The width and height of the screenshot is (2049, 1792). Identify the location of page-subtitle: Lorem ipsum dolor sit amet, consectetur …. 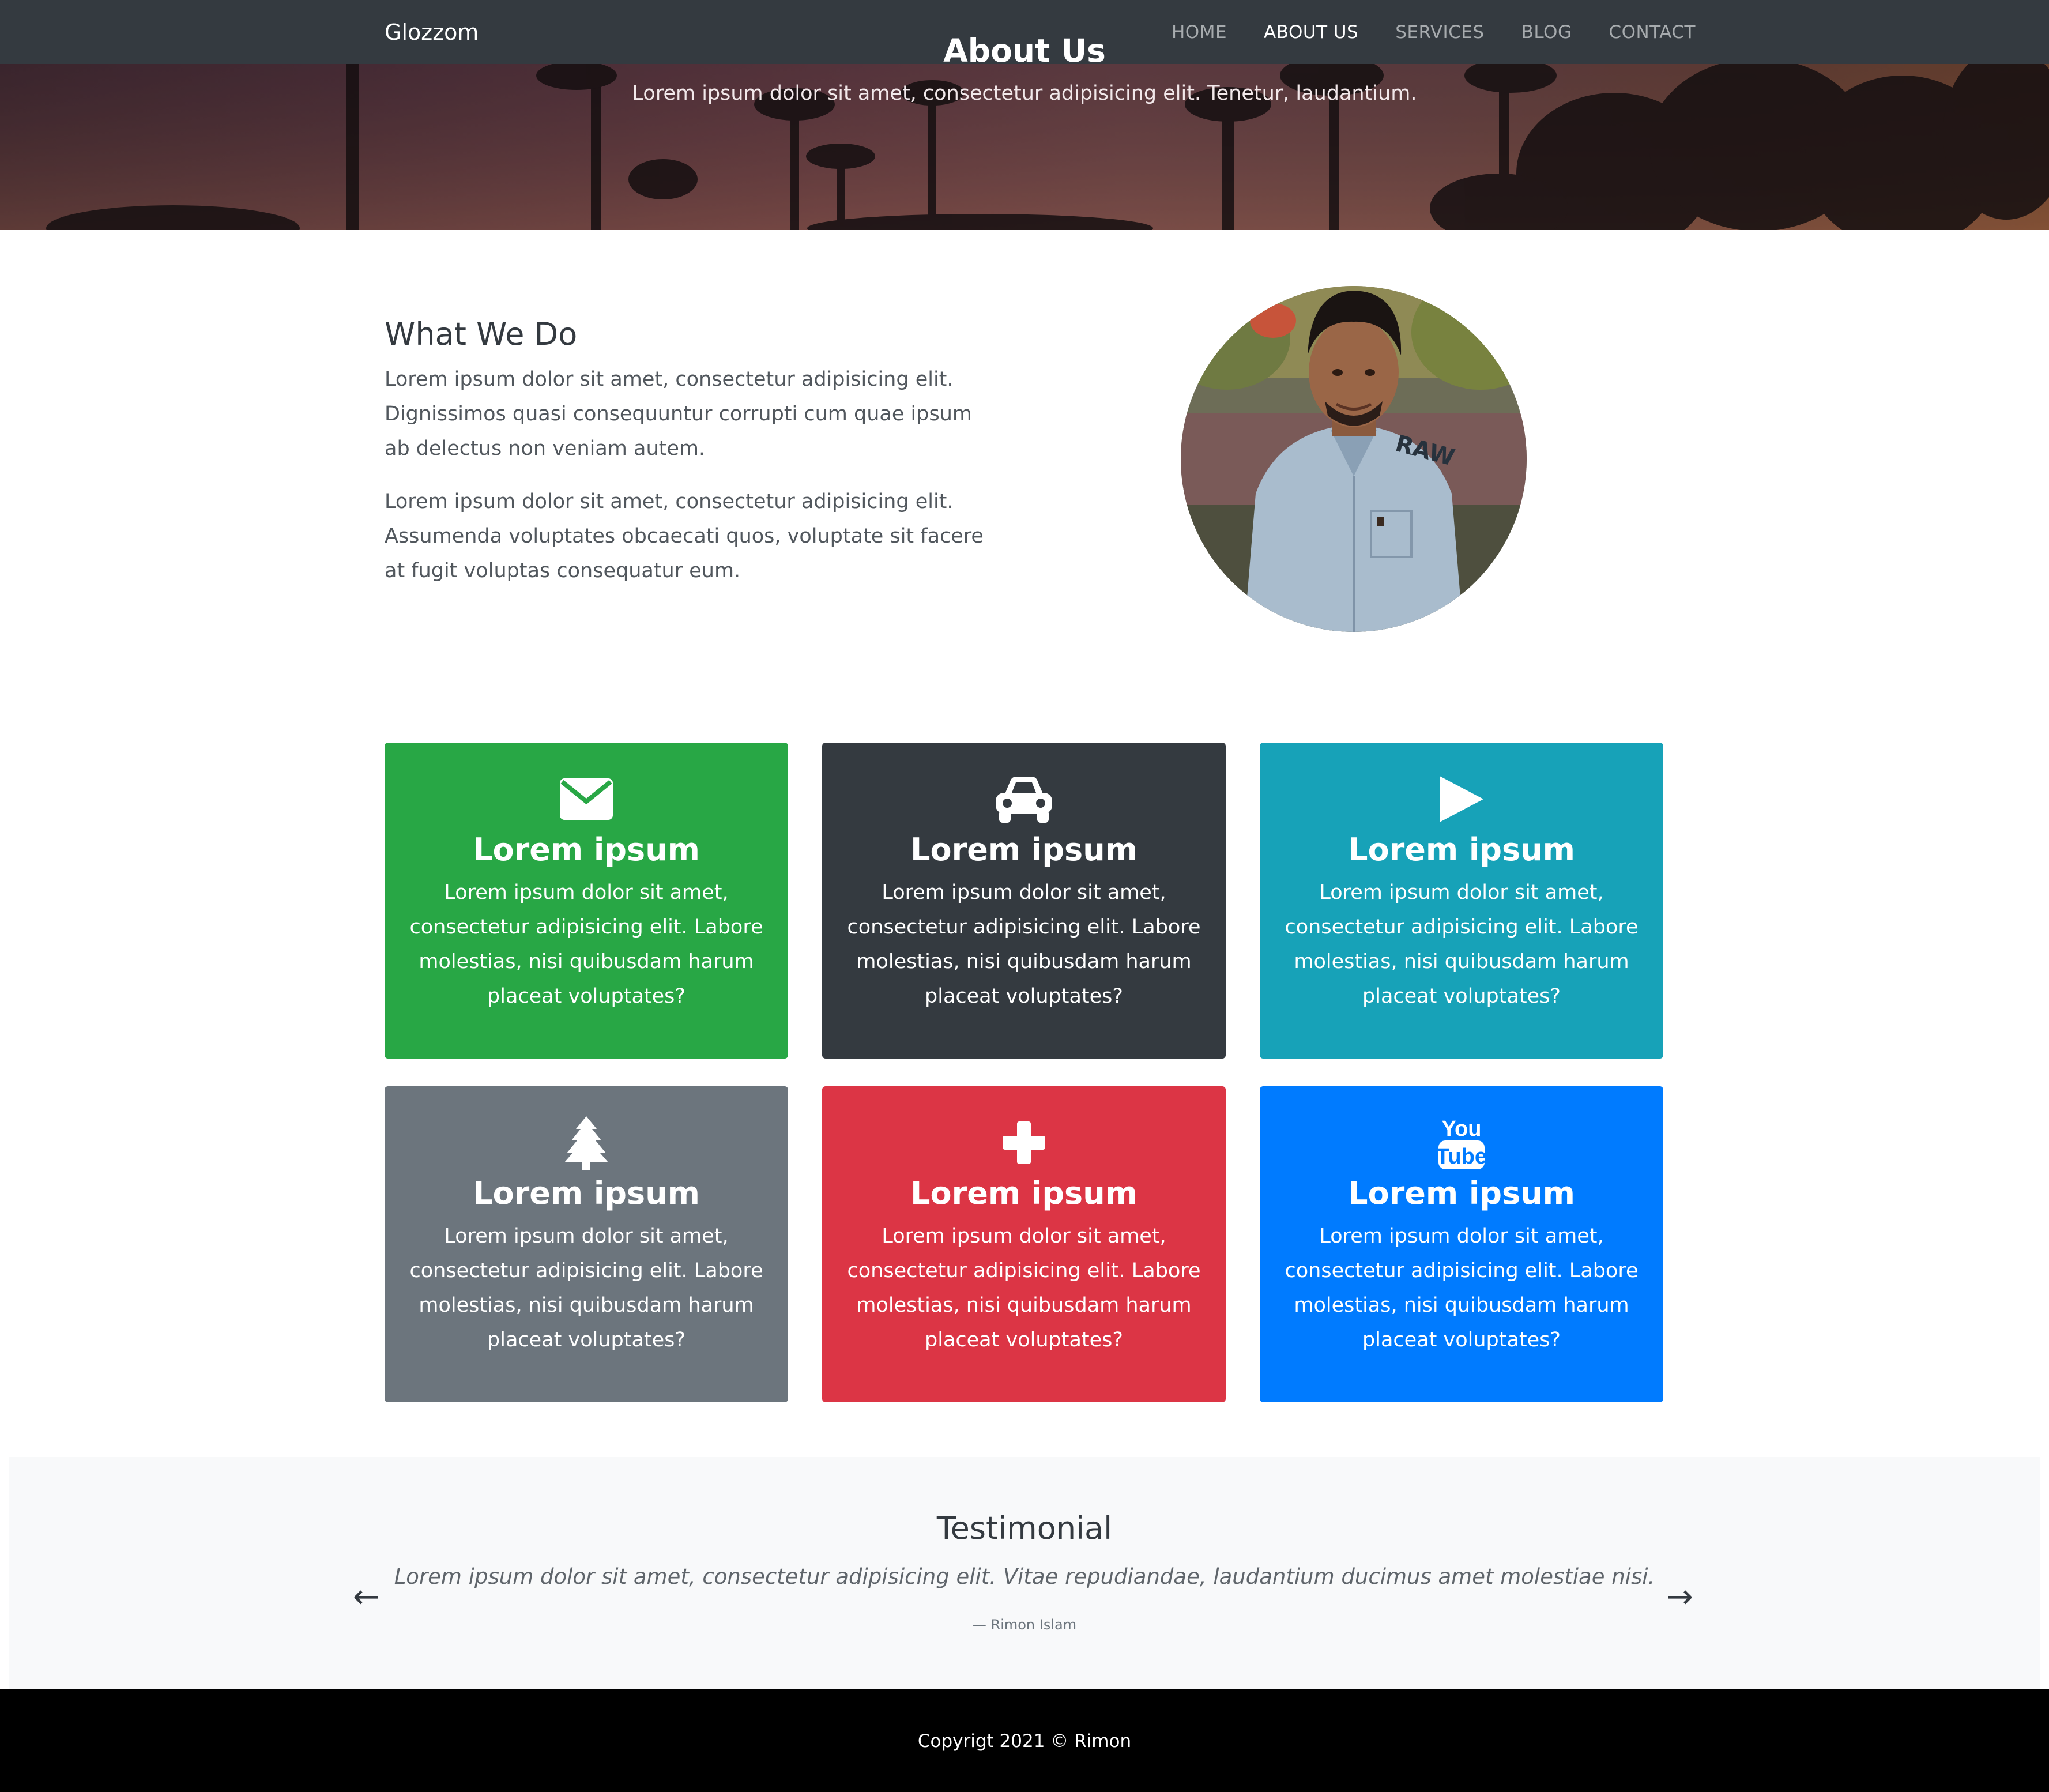
(1024, 93).